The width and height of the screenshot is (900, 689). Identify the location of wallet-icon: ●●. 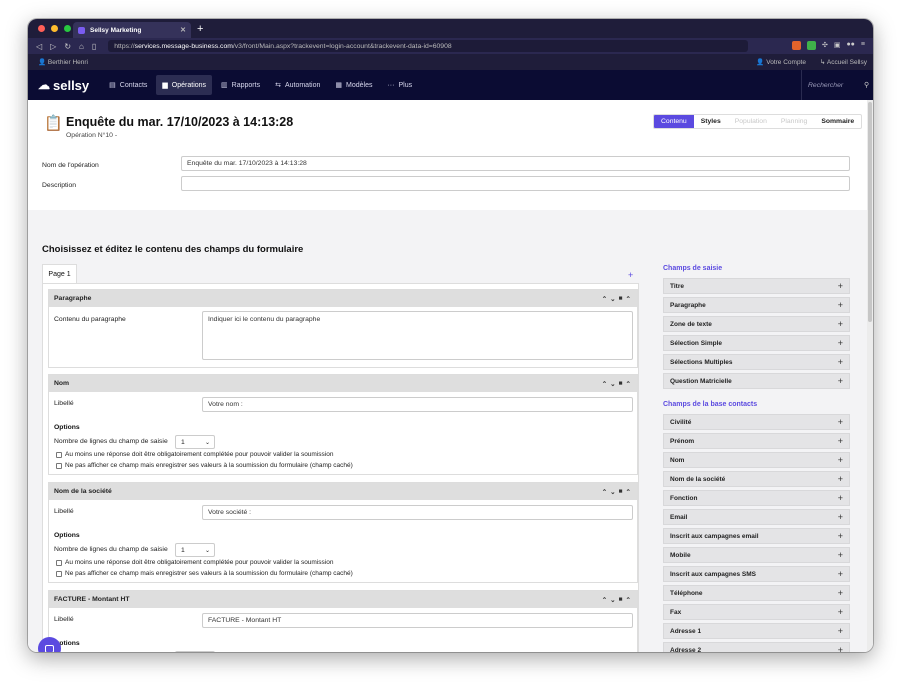
(850, 45).